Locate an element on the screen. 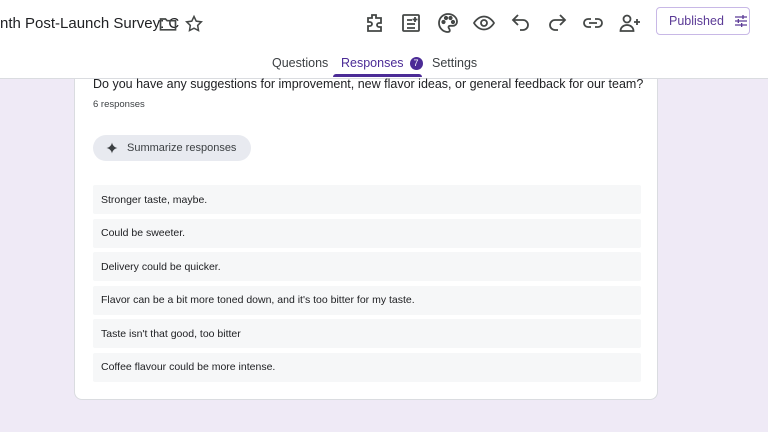  redo-icon is located at coordinates (557, 23).